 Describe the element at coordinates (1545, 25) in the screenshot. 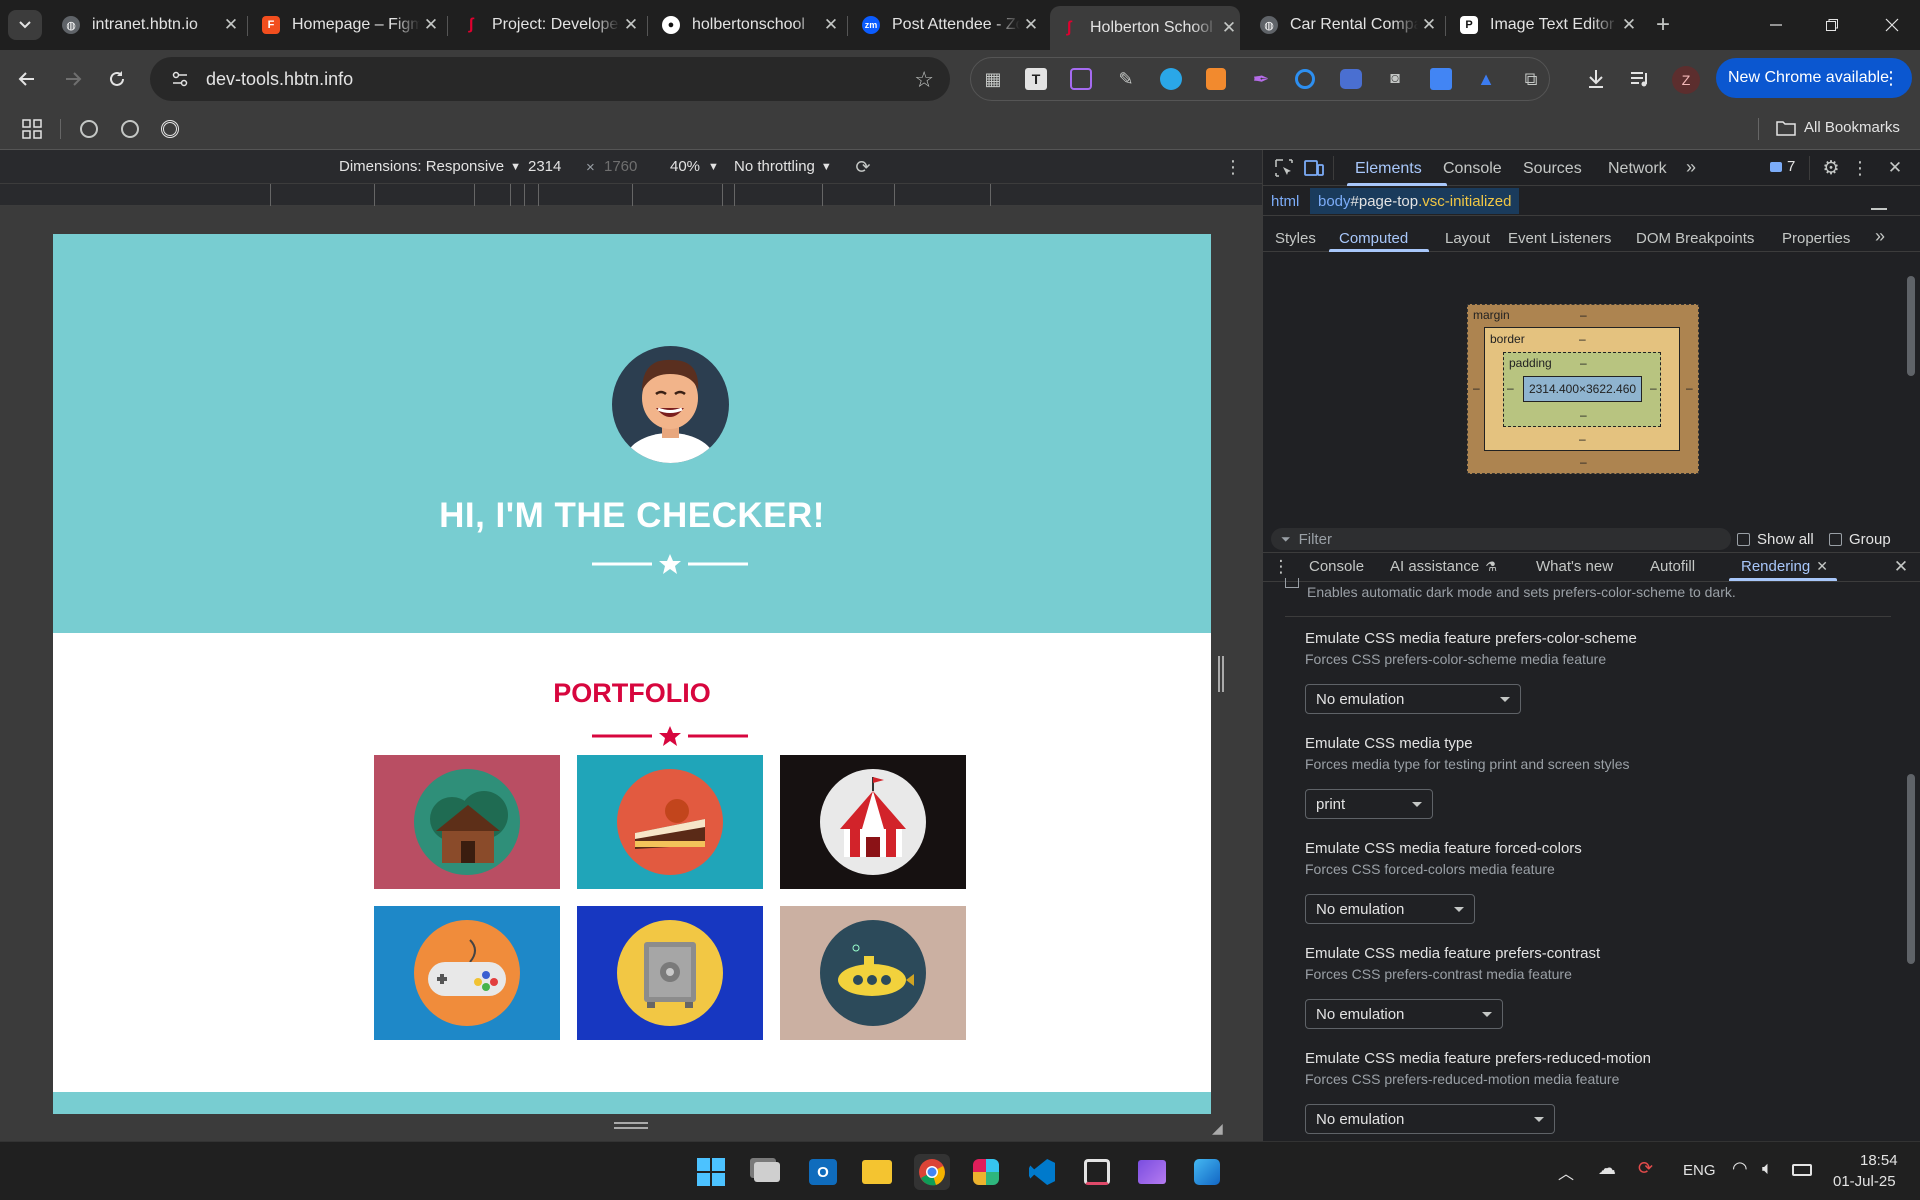

I see `browser-tab: P Image Text Editor ✕` at that location.